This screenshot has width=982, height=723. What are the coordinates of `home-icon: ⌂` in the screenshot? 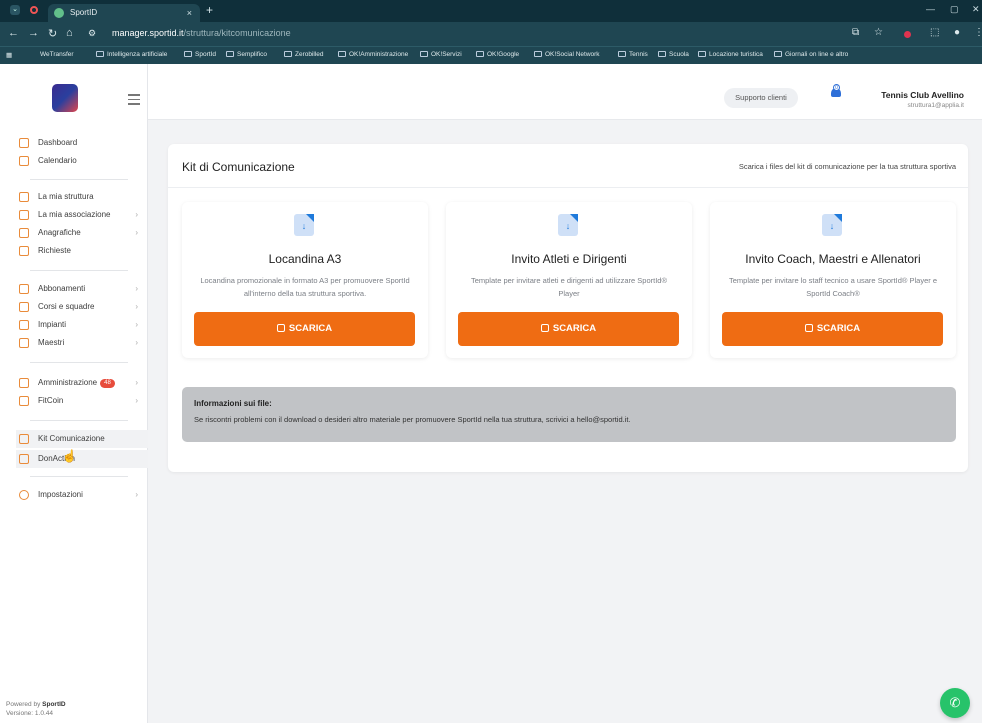 It's located at (69, 33).